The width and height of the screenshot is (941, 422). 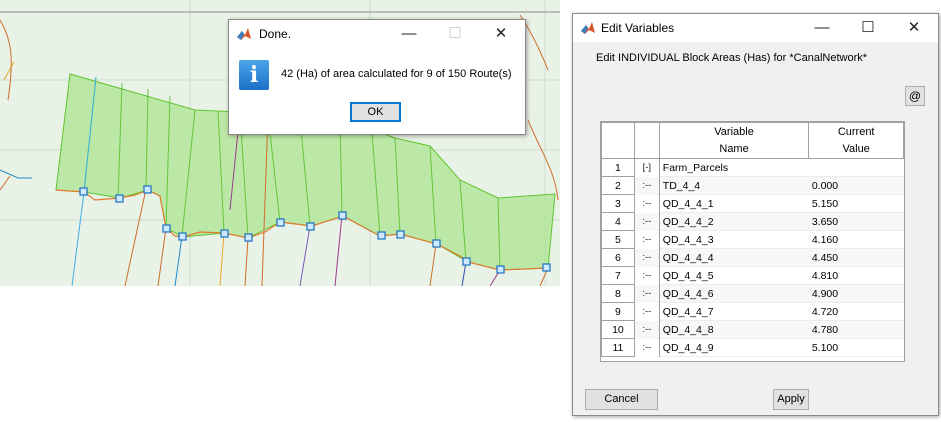 I want to click on row-number: 1, so click(x=618, y=167).